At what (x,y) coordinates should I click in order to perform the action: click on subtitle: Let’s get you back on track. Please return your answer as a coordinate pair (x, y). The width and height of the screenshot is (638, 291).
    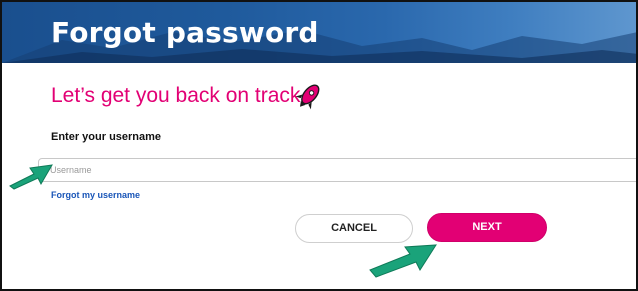
    Looking at the image, I should click on (176, 95).